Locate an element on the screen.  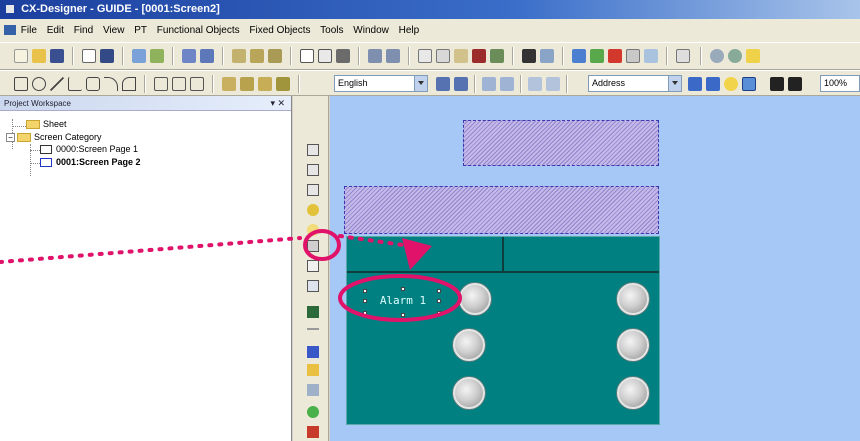
replace-icon is located at coordinates (547, 56).